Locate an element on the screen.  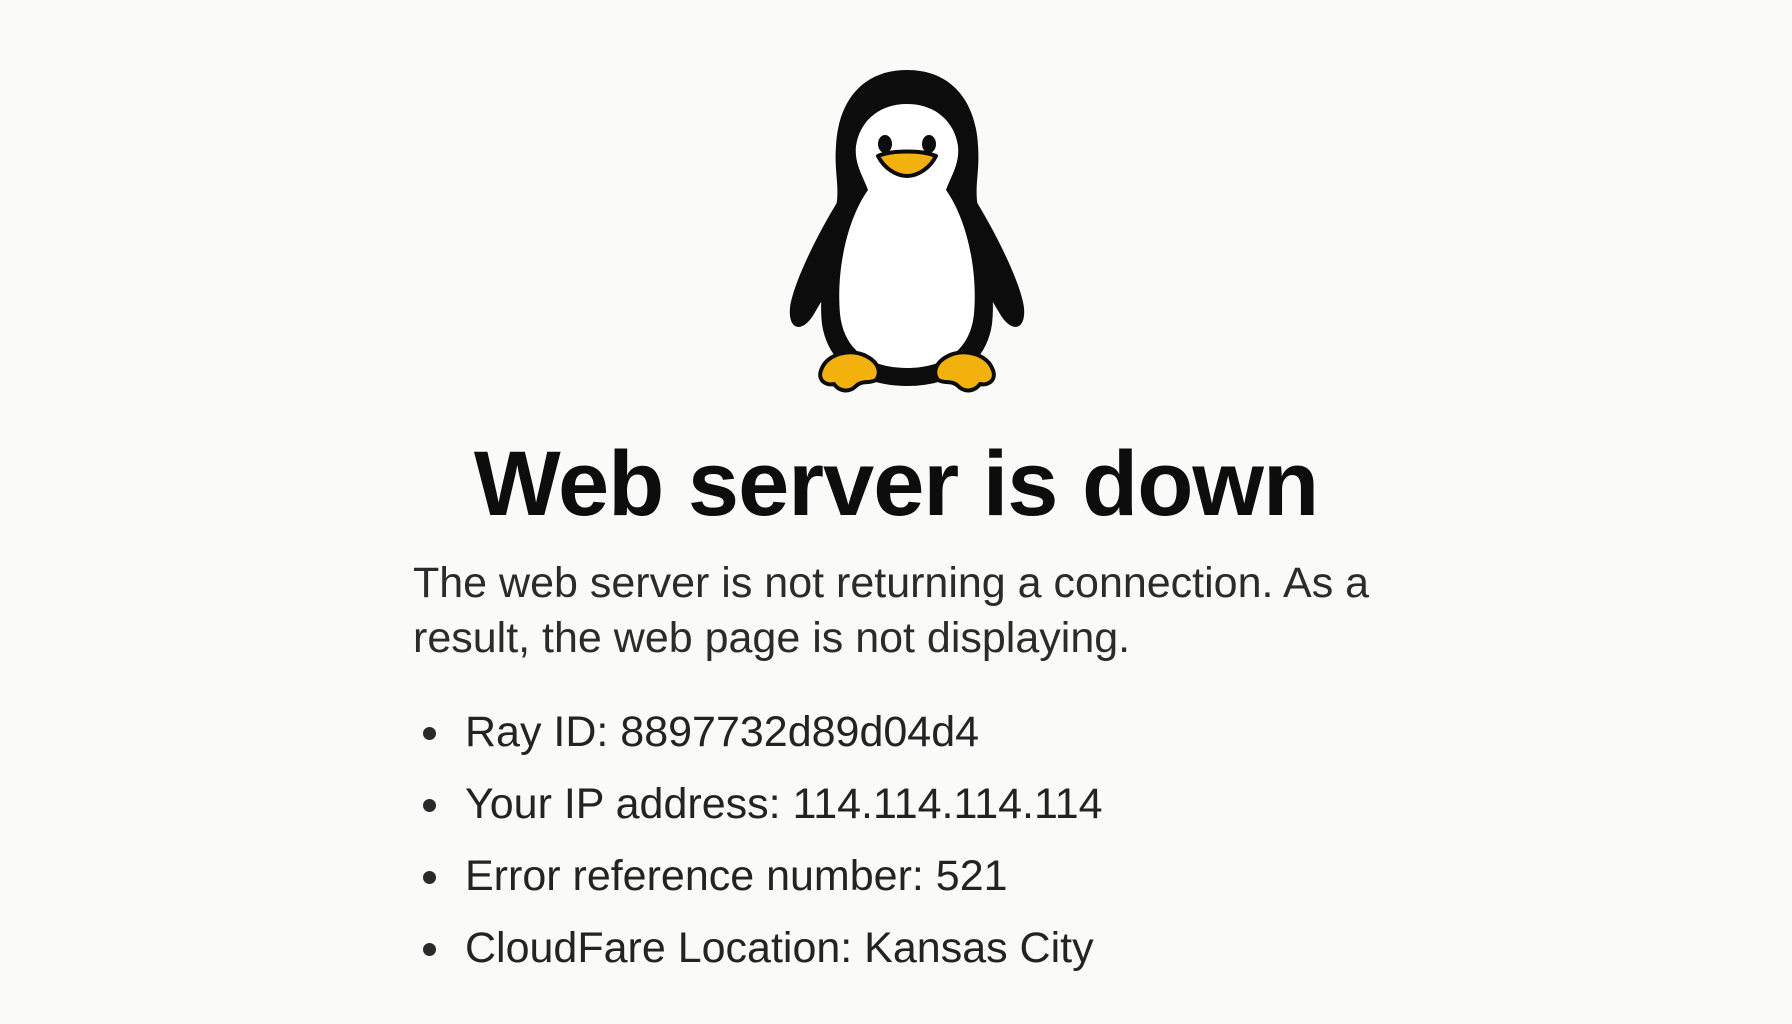
ip-address-text: Your IP address: 114.114.114.114 is located at coordinates (784, 804).